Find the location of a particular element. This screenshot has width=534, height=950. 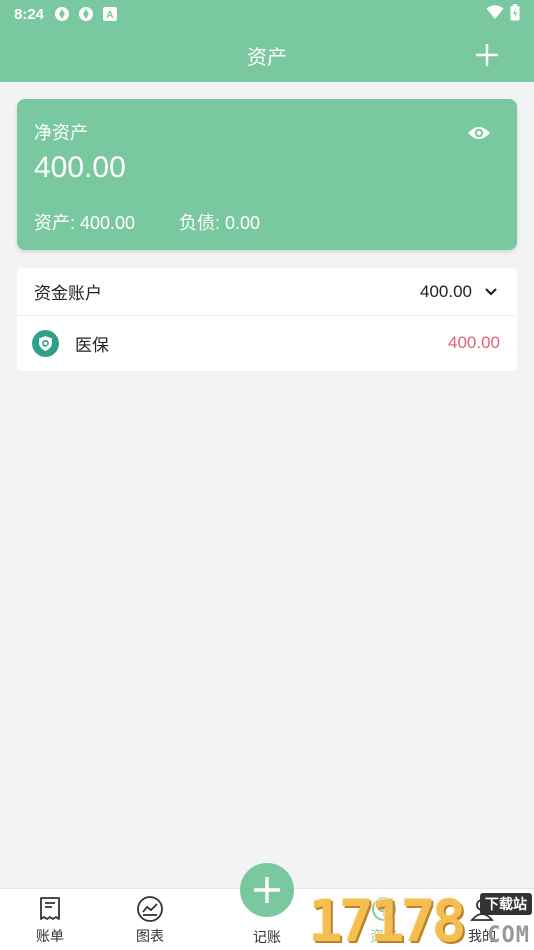

medical-insurance-icon is located at coordinates (45, 343).